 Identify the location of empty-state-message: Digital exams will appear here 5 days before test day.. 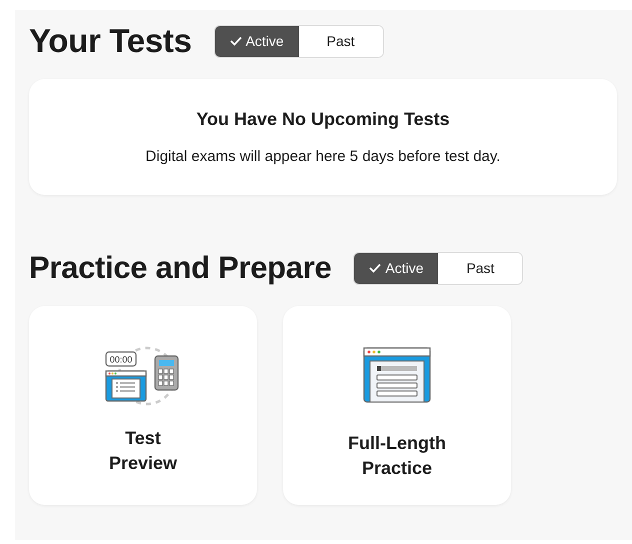
(323, 156).